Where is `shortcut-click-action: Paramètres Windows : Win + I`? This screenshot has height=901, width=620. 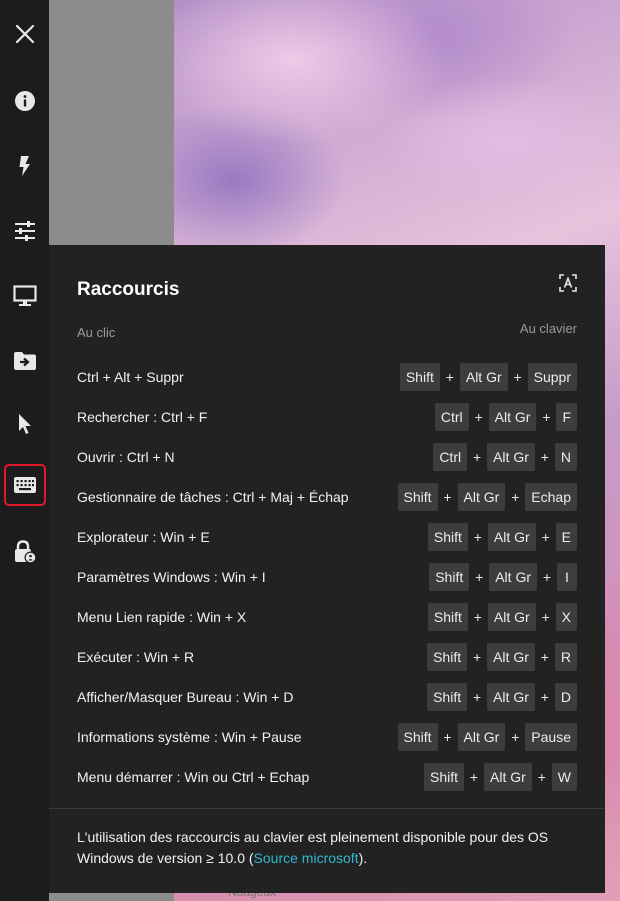
shortcut-click-action: Paramètres Windows : Win + I is located at coordinates (171, 577).